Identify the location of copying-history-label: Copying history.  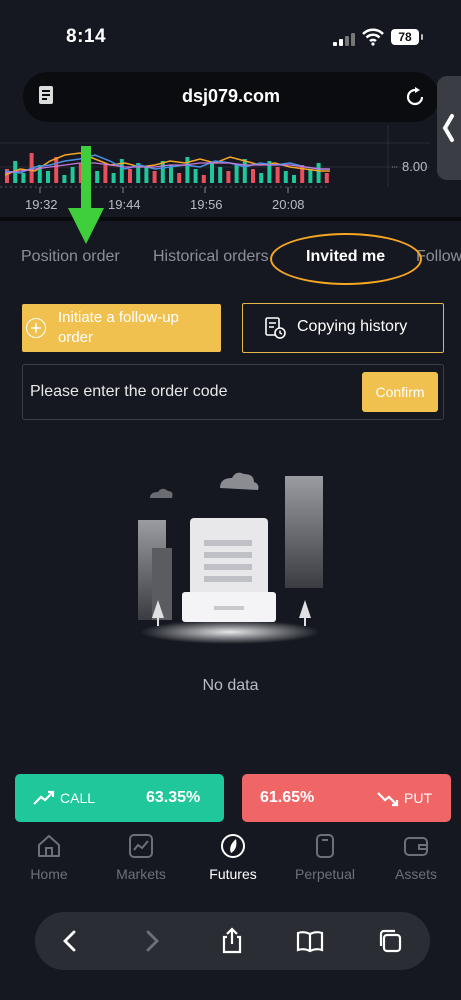
(352, 326).